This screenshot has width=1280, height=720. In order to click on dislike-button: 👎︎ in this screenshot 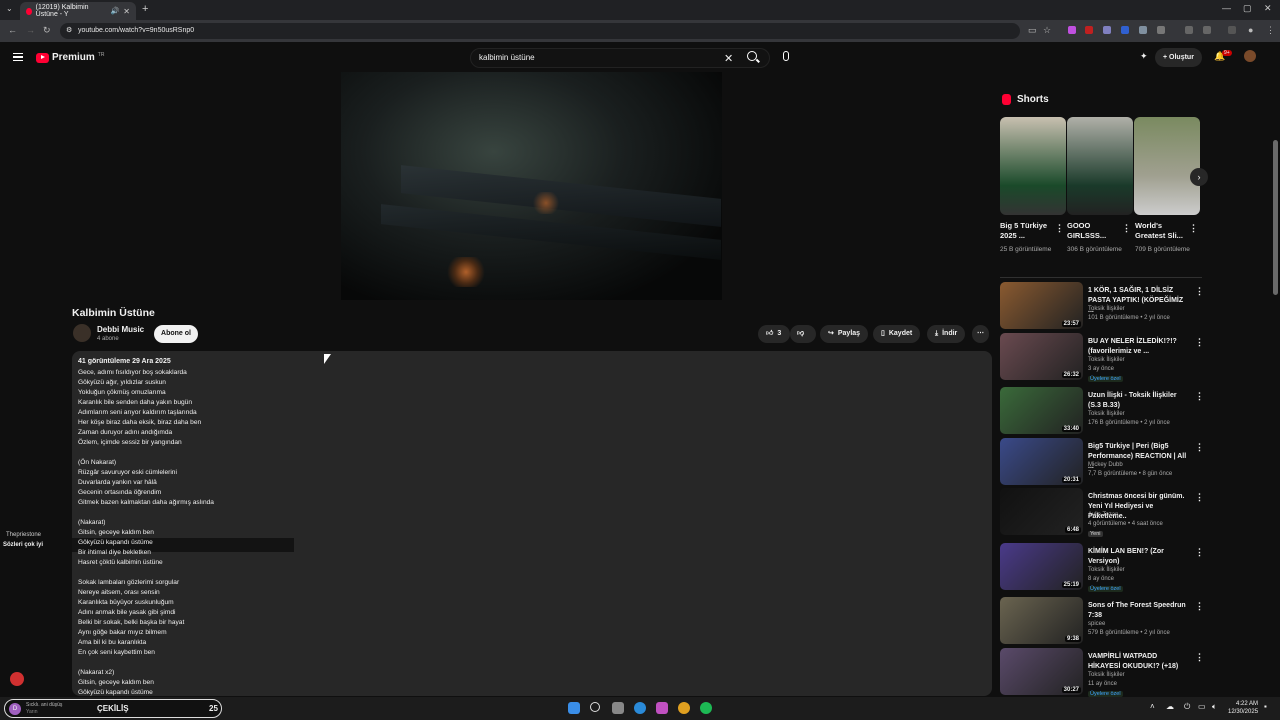, I will do `click(803, 334)`.